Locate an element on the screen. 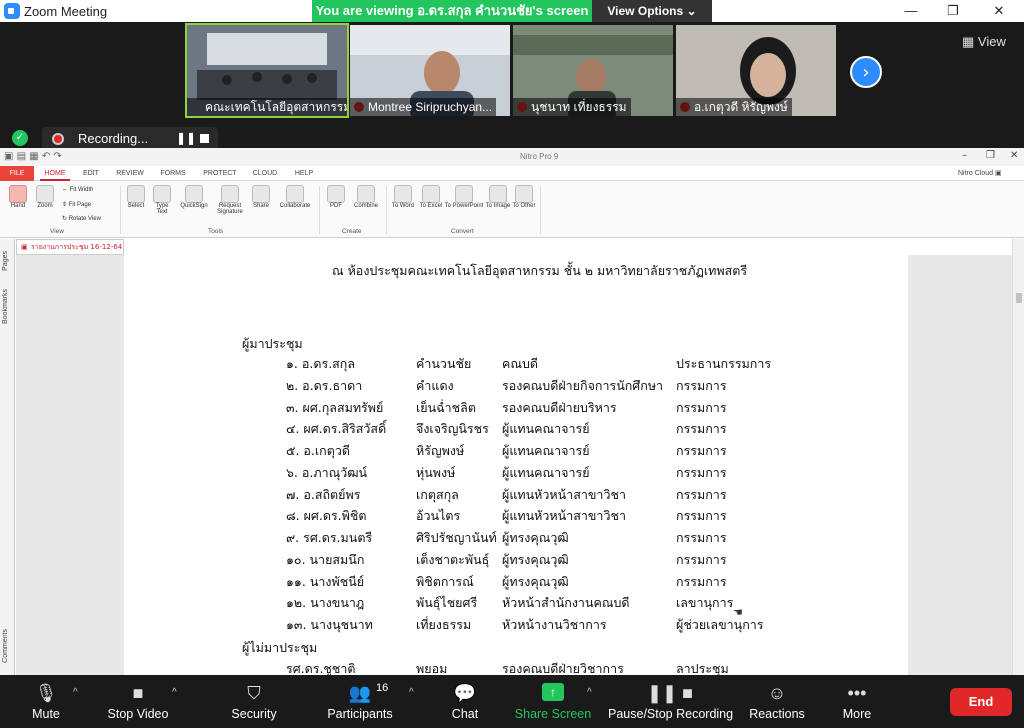 This screenshot has width=1024, height=728. group-create-label: Create is located at coordinates (352, 231).